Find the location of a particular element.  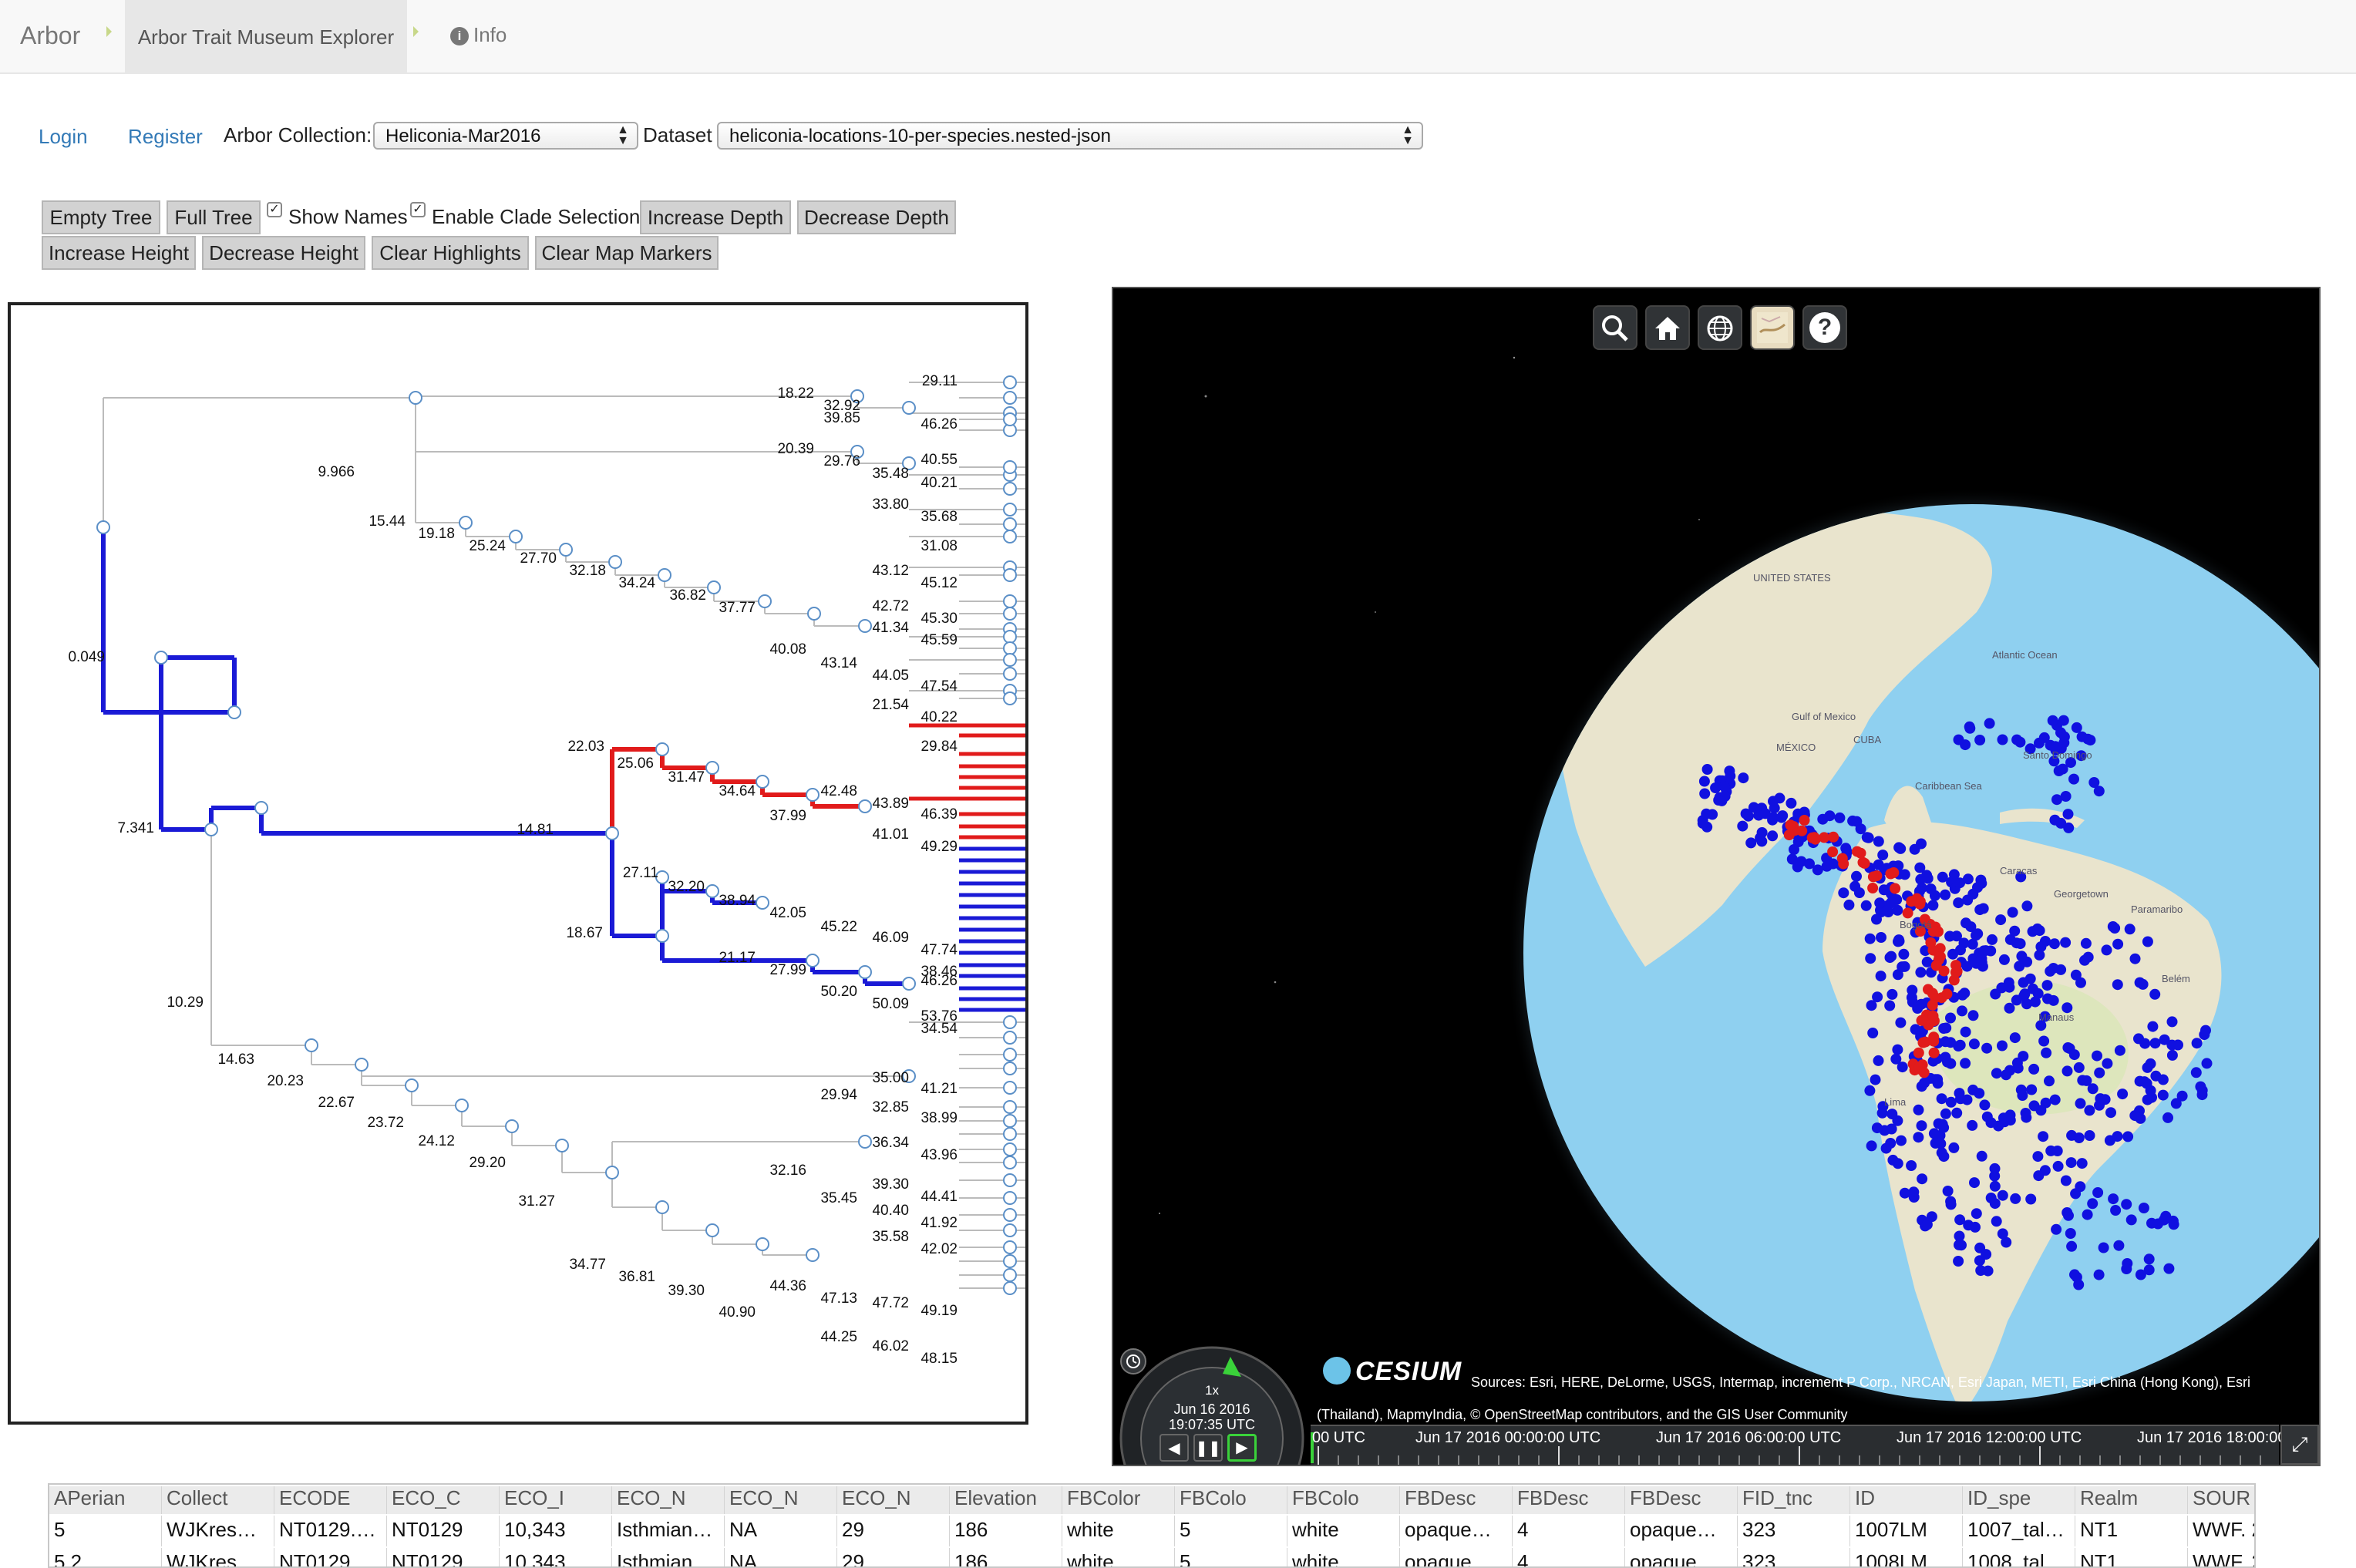

column-header: ID is located at coordinates (1906, 1500).